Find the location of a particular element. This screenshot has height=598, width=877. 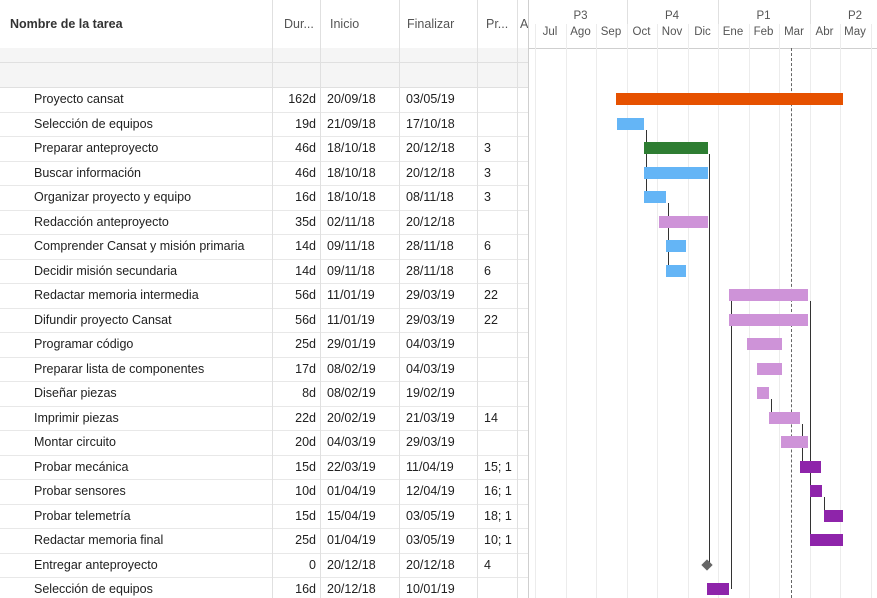

task-duration: 162d is located at coordinates (295, 99).